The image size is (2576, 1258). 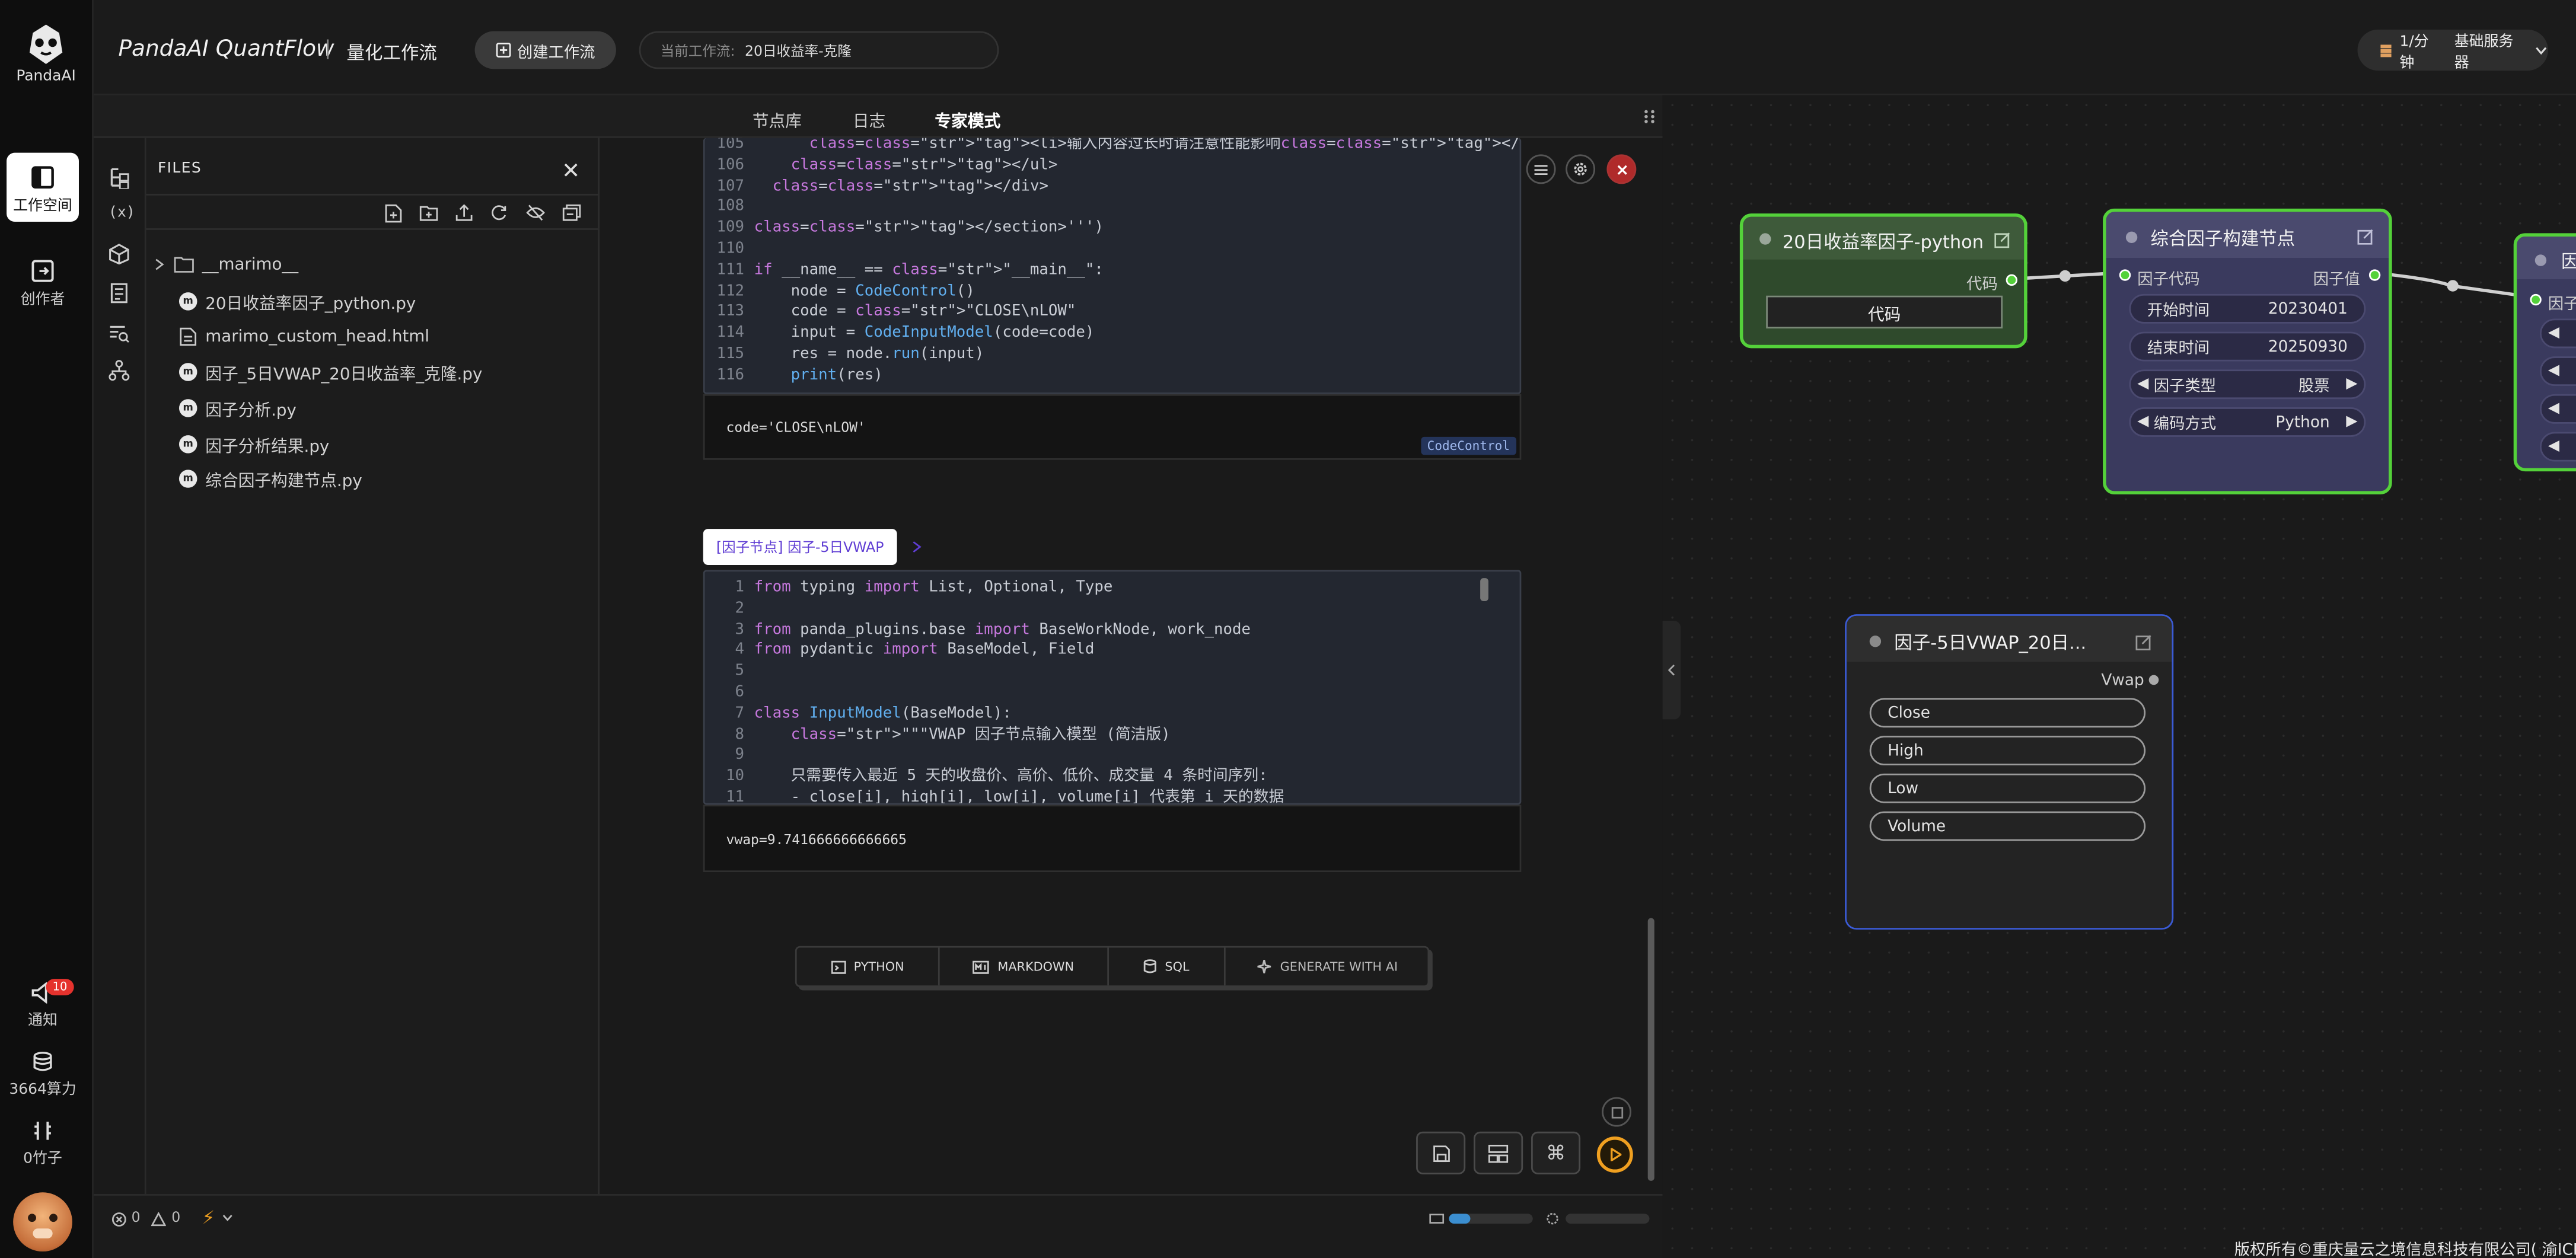 I want to click on code-button: 代码, so click(x=1884, y=312).